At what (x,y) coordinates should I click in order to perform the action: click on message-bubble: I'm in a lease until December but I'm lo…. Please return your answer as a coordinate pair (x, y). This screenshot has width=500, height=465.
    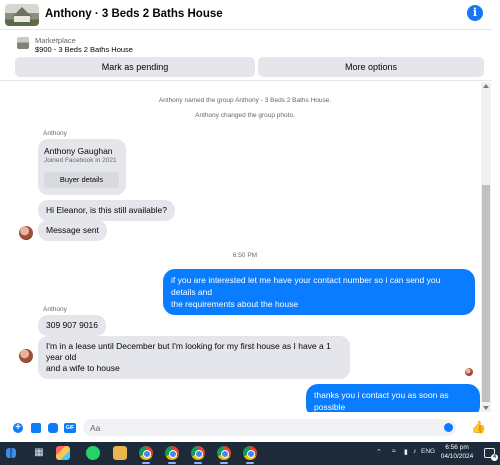
    Looking at the image, I should click on (194, 357).